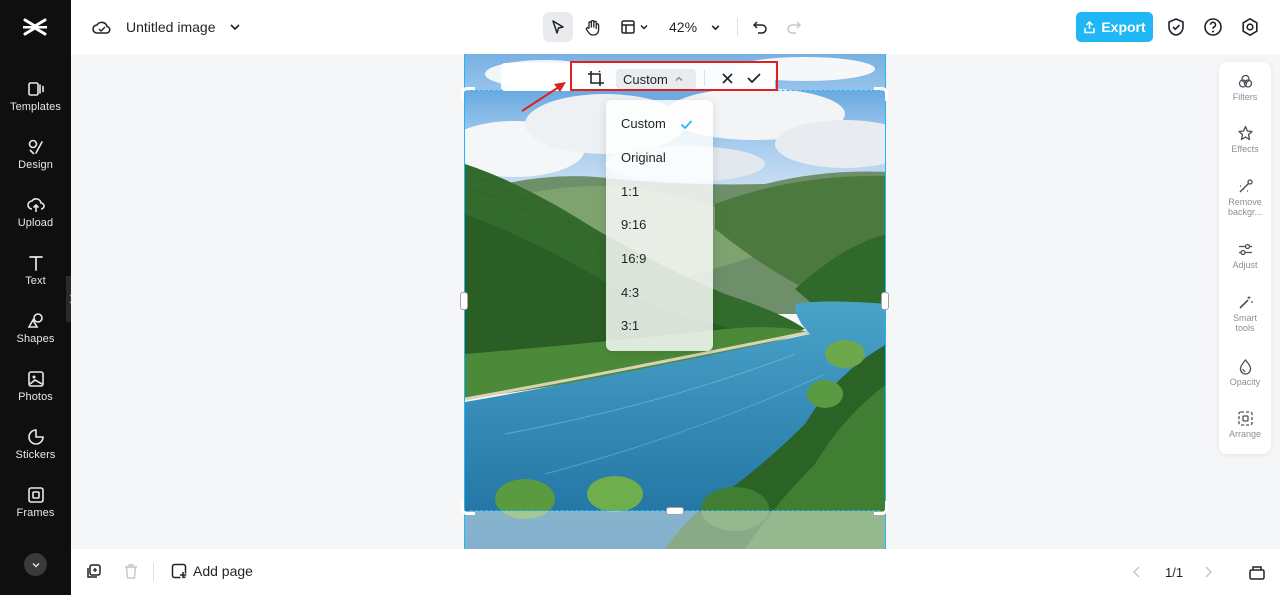  Describe the element at coordinates (675, 511) in the screenshot. I see `crop-handle-bottom` at that location.